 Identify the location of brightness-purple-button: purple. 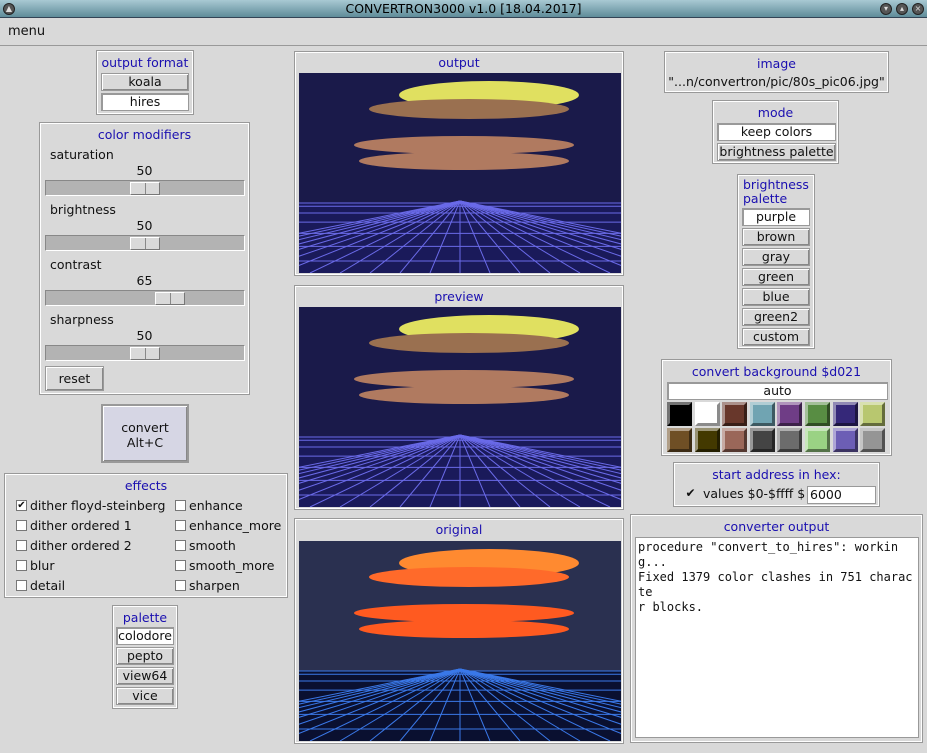
(776, 217).